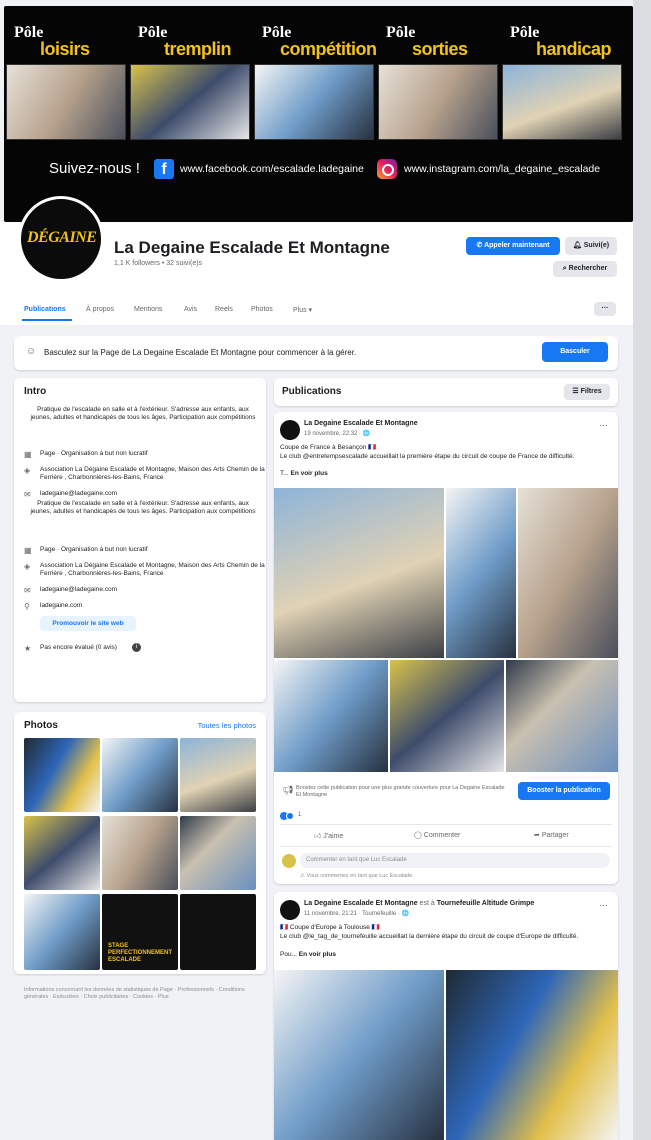  Describe the element at coordinates (224, 309) in the screenshot. I see `tab-reels: Reels` at that location.